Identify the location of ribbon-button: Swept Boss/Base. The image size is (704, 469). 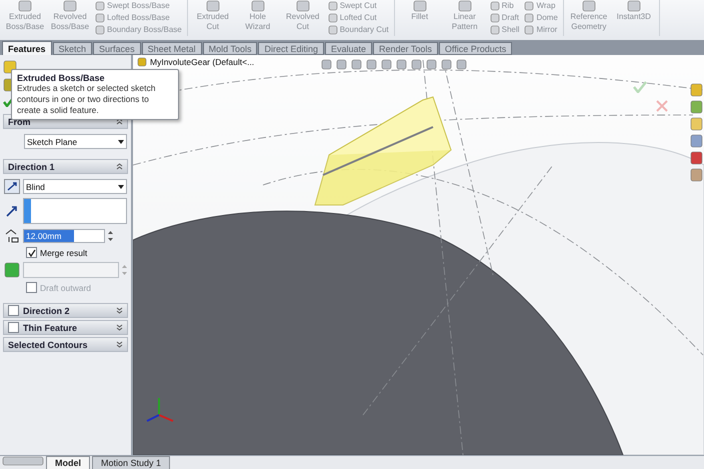
(138, 5).